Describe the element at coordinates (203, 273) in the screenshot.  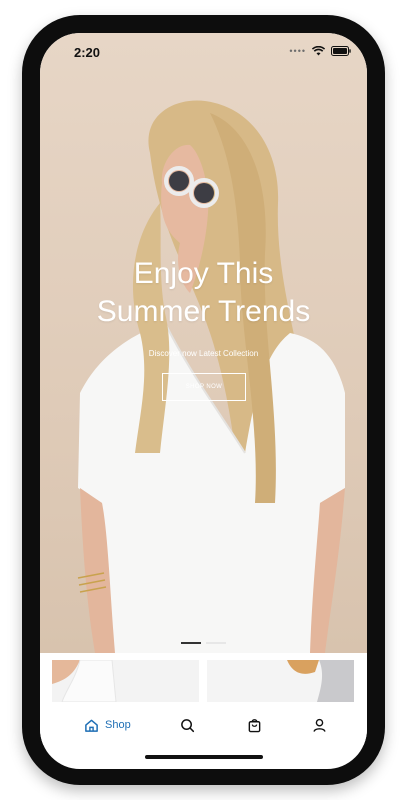
I see `hero-title-line1: Enjoy This` at that location.